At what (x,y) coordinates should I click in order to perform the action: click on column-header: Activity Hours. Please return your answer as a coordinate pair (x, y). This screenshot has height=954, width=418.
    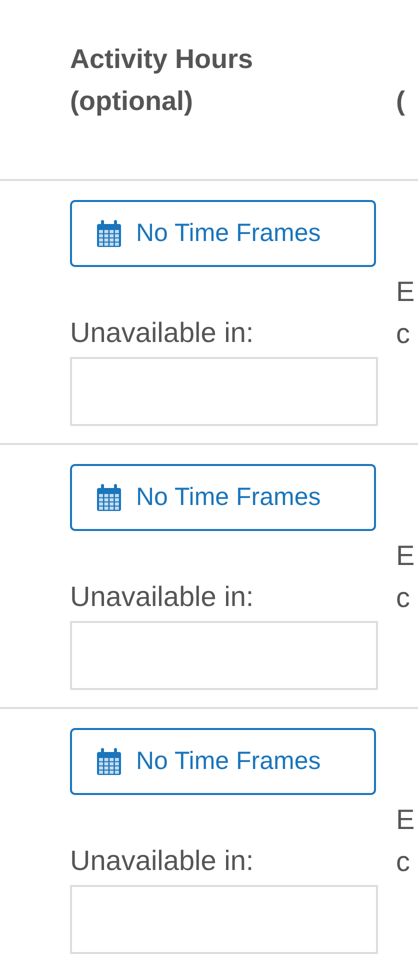
    Looking at the image, I should click on (162, 59).